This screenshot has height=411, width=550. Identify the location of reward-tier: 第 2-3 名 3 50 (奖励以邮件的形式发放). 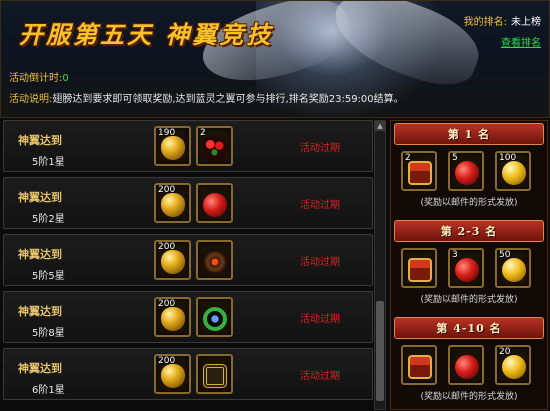
(469, 267).